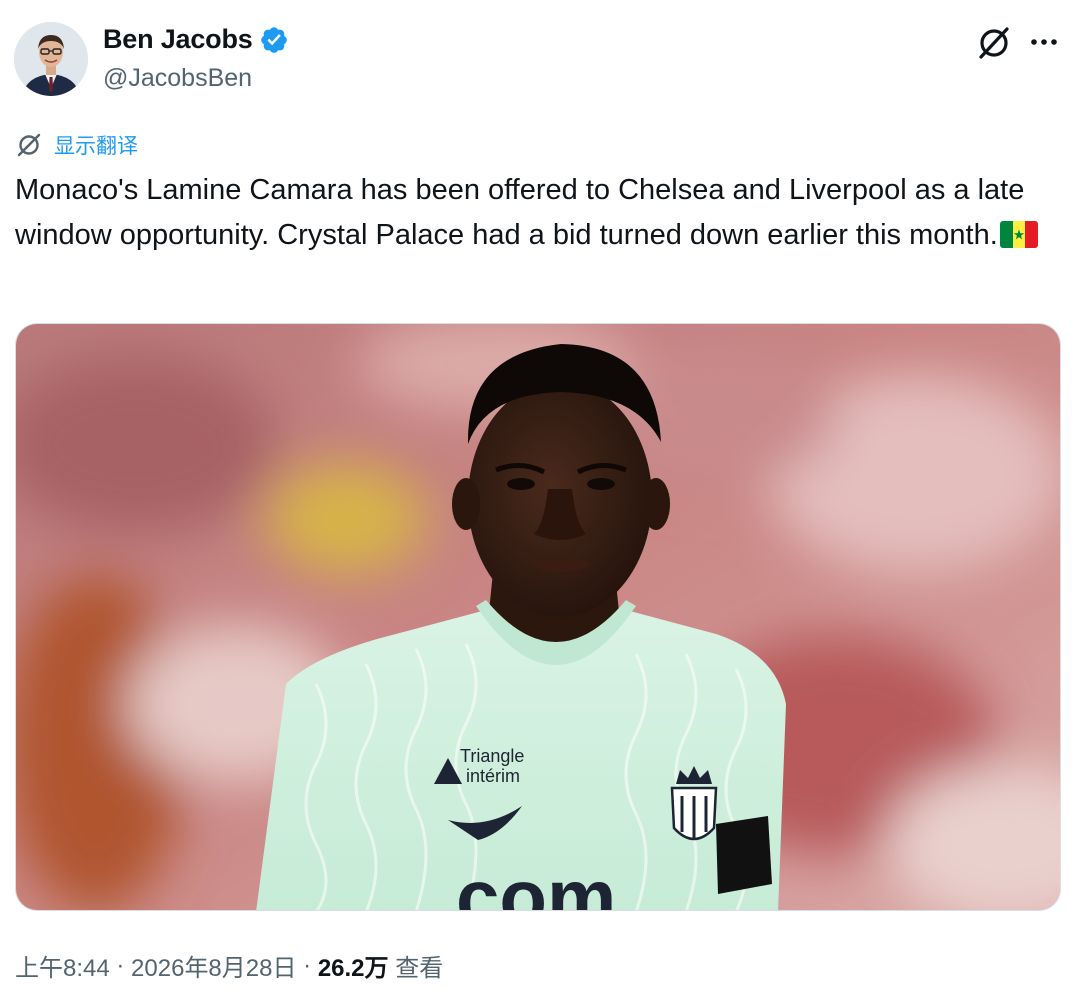 This screenshot has width=1080, height=999. Describe the element at coordinates (416, 968) in the screenshot. I see `views-label: 查看` at that location.